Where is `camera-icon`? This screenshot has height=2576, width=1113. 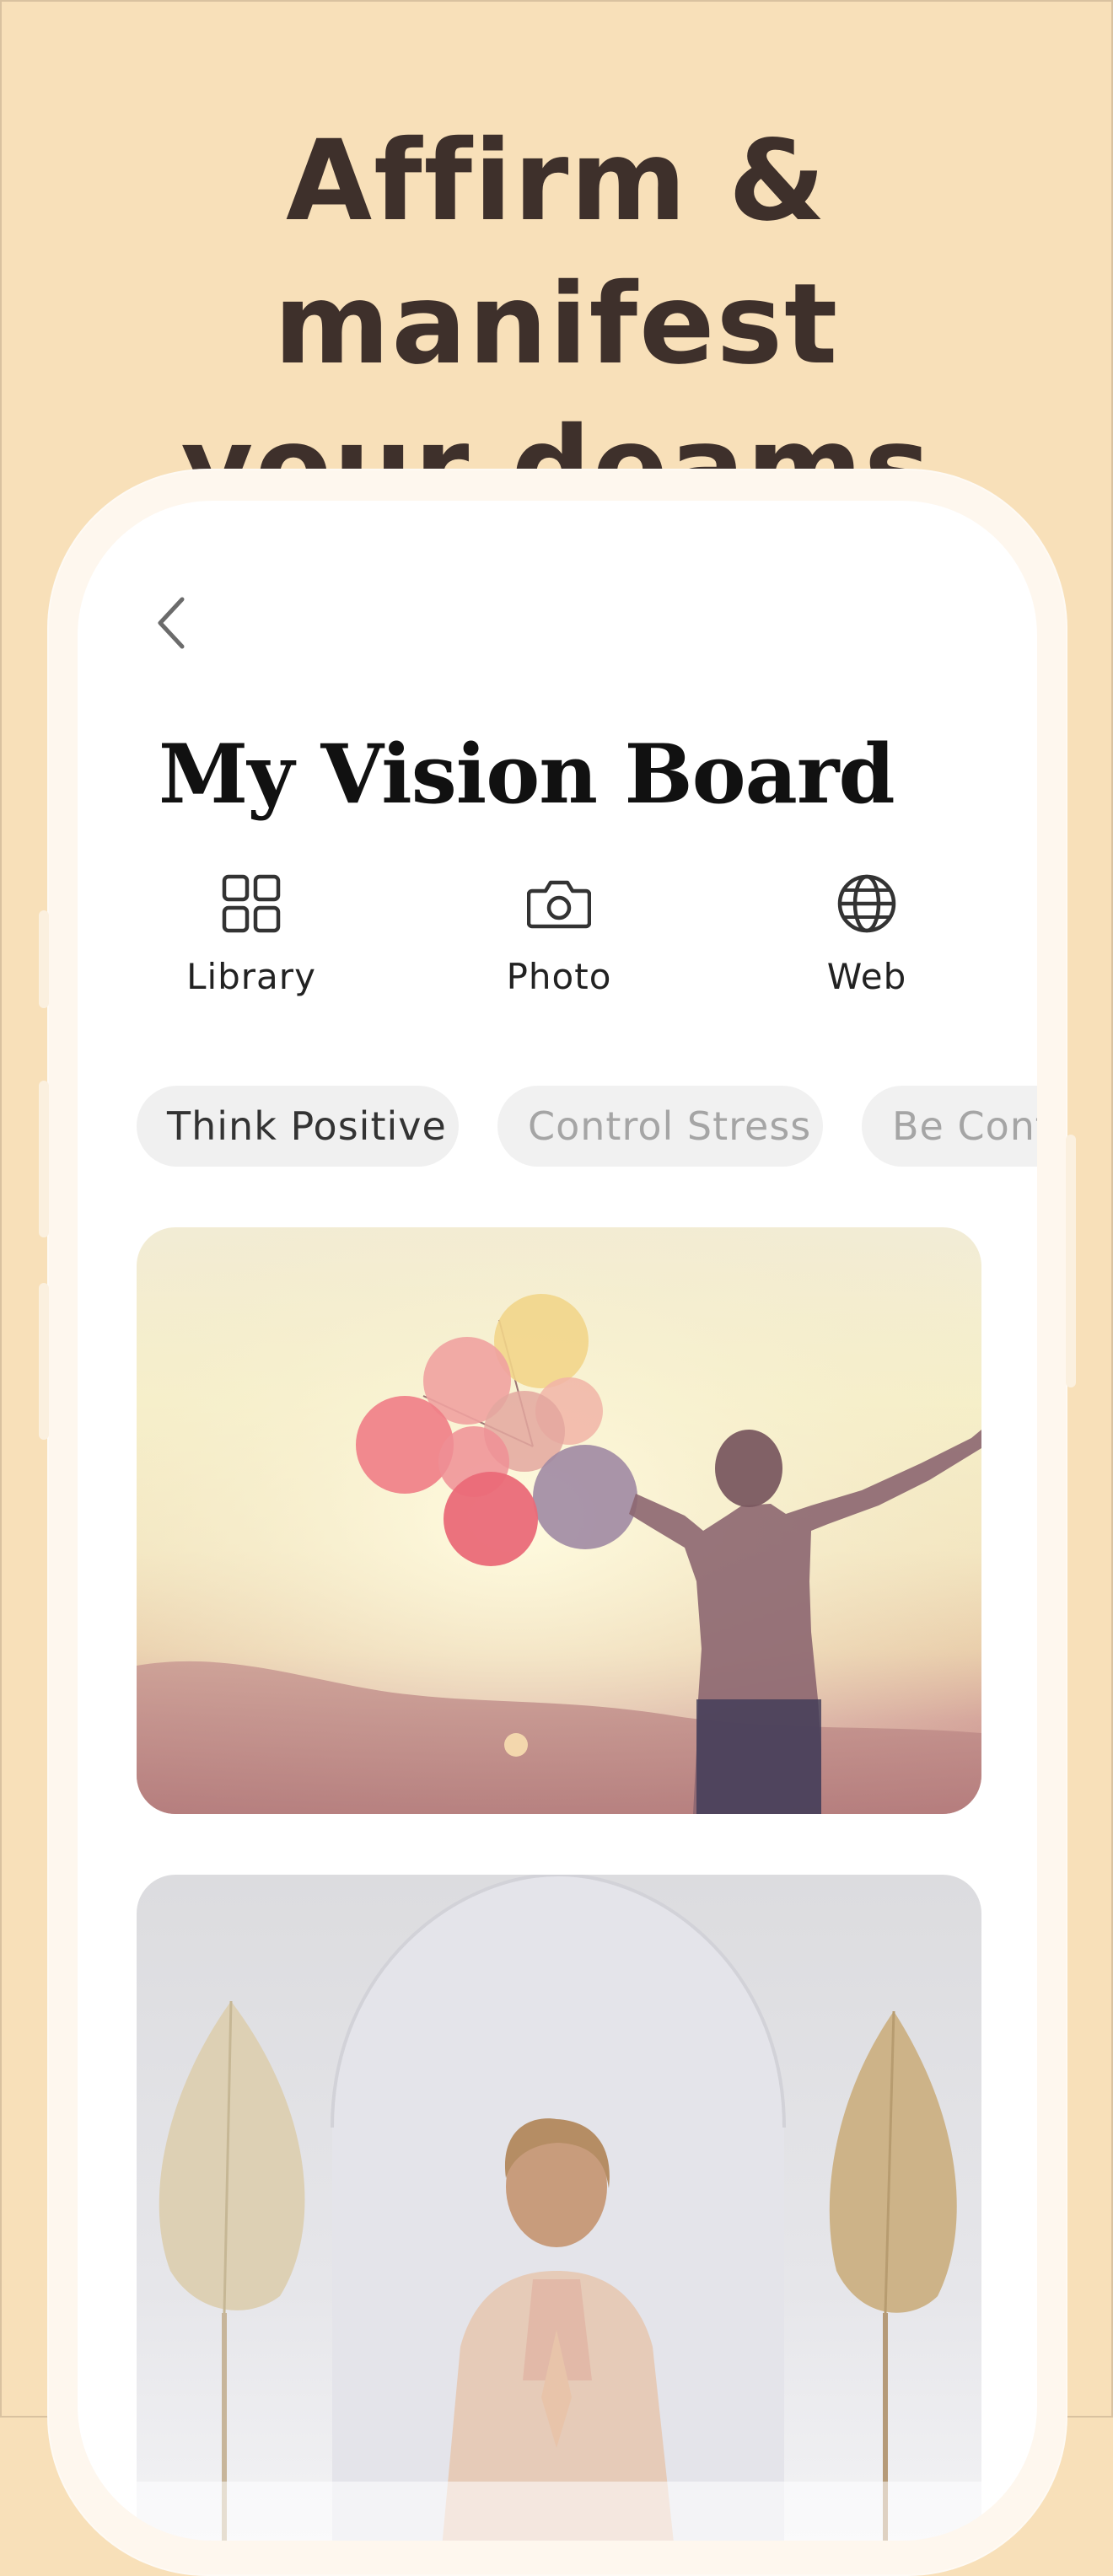 camera-icon is located at coordinates (559, 904).